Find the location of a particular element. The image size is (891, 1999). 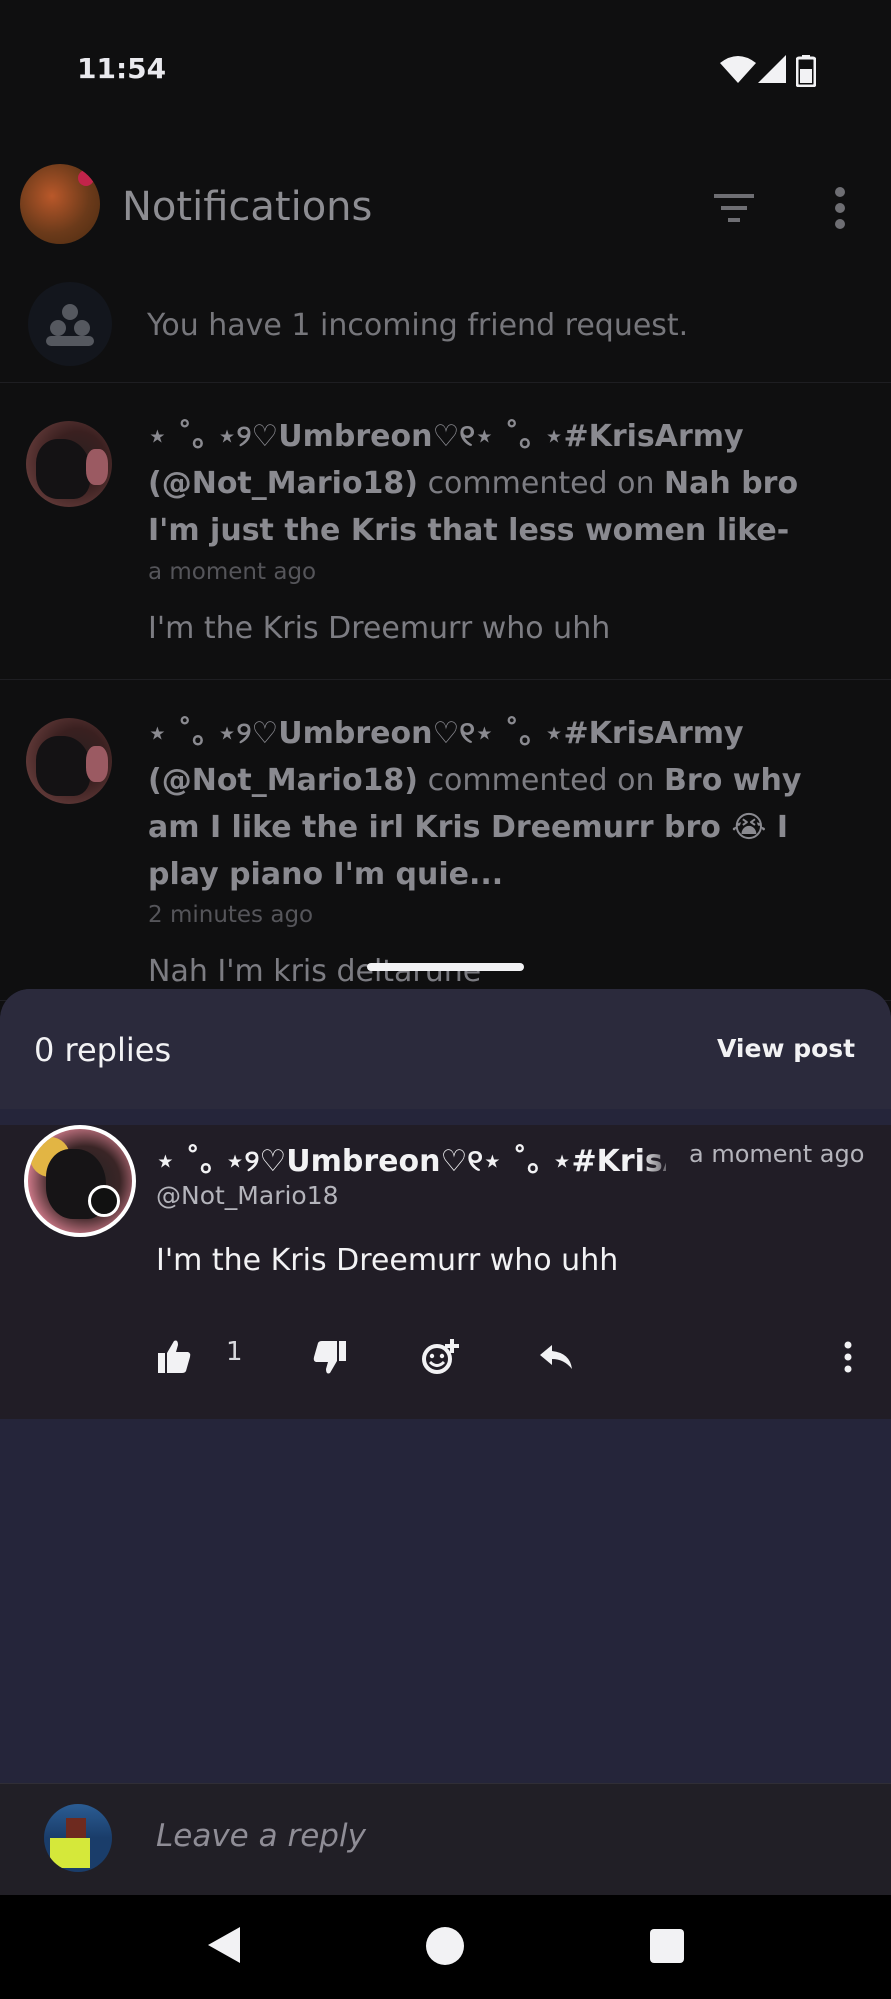

comment-body: I'm the Kris Dreemurr who uhh is located at coordinates (387, 1260).